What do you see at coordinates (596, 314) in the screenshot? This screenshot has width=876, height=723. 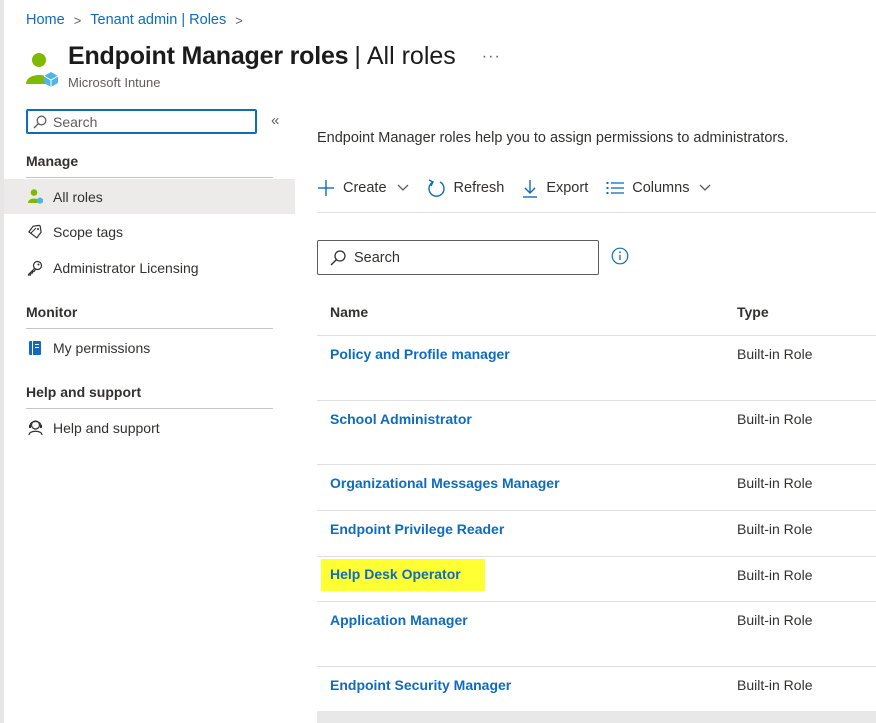 I see `table-header-row: Name Type` at bounding box center [596, 314].